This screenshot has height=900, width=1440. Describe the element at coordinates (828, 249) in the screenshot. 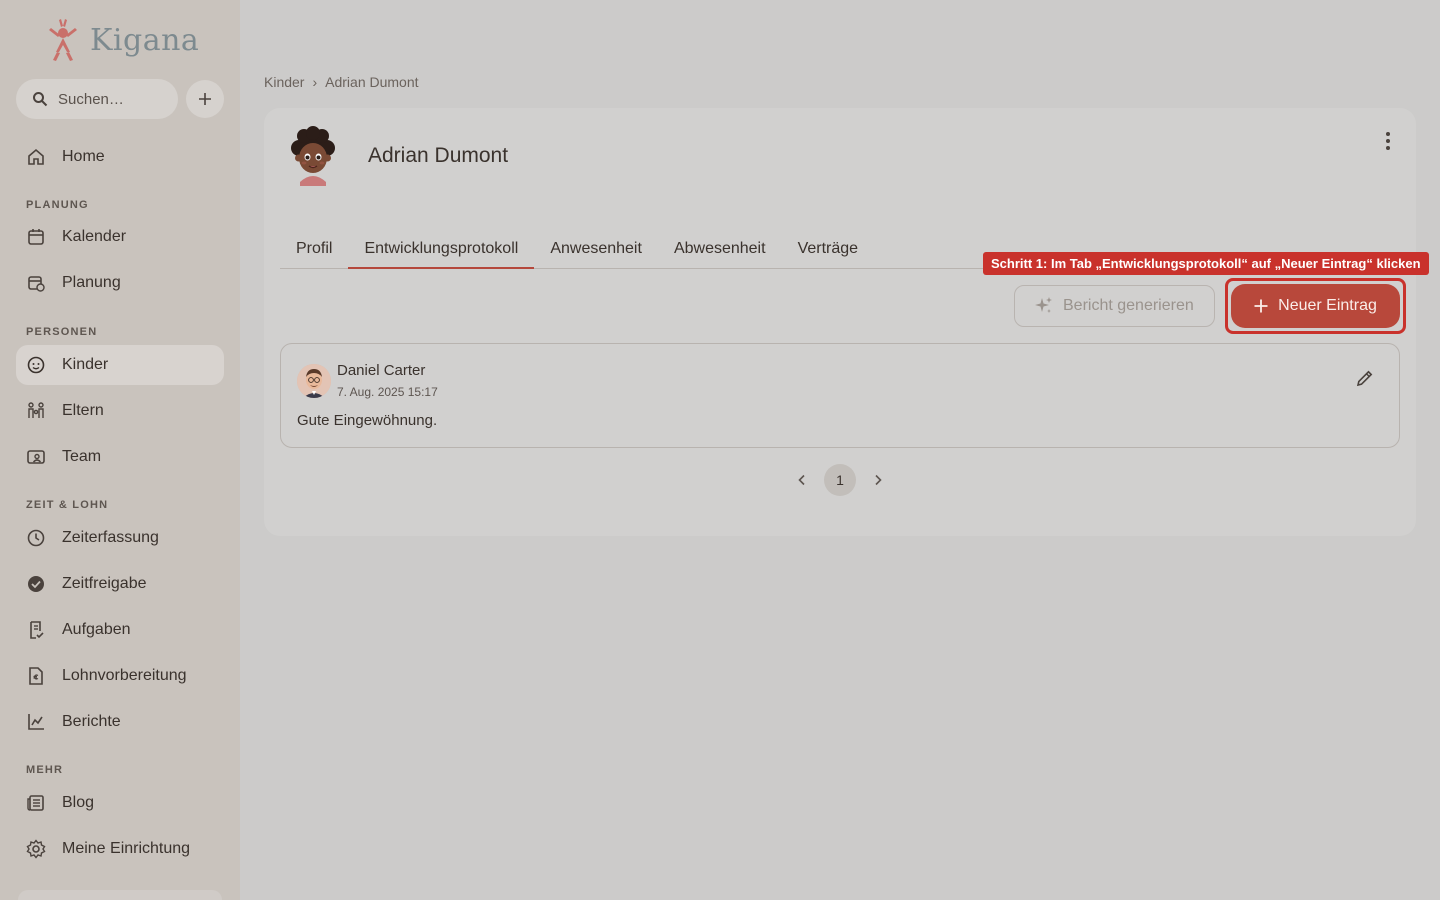

I see `tab-vertraege: Verträge` at that location.